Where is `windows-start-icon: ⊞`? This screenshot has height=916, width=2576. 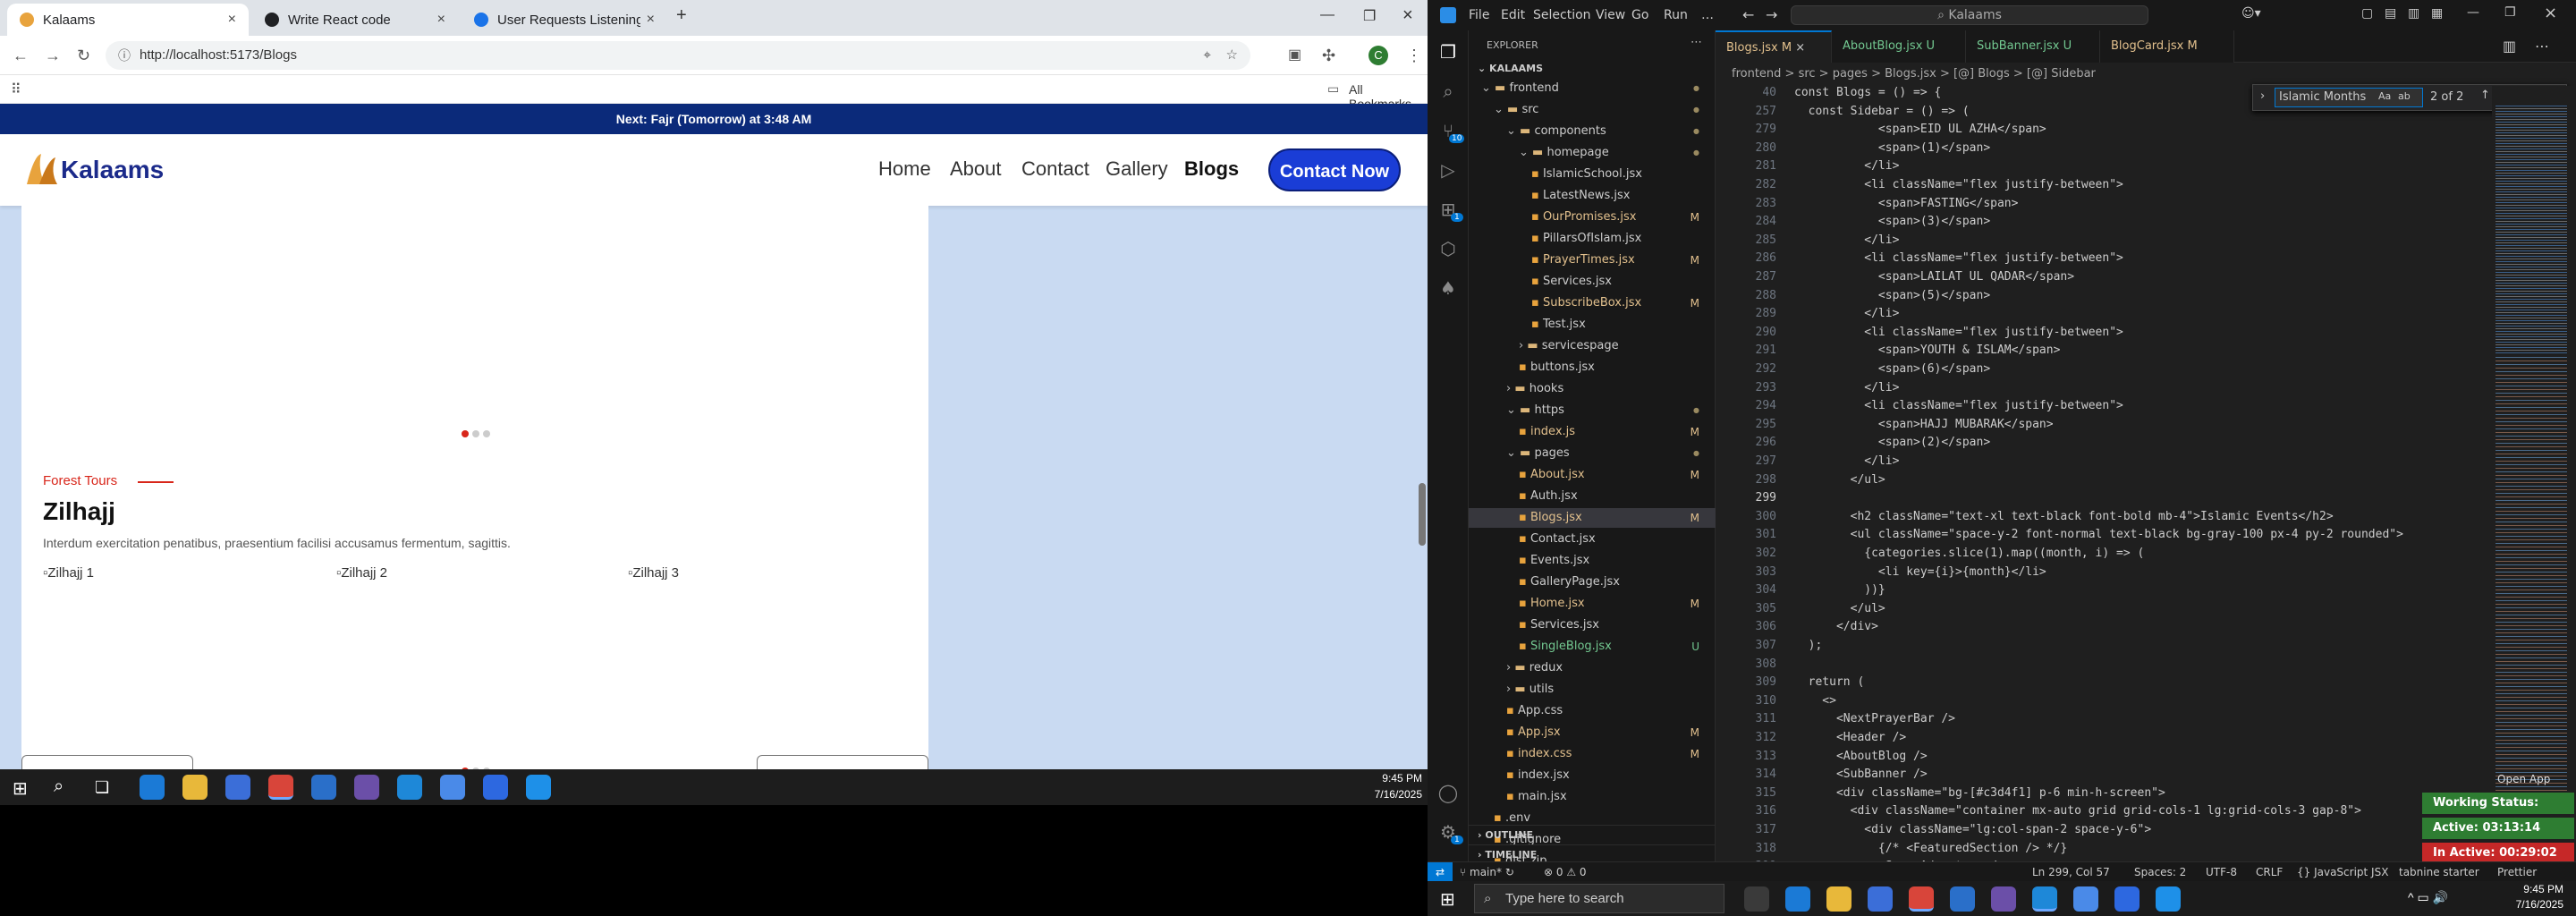 windows-start-icon: ⊞ is located at coordinates (20, 788).